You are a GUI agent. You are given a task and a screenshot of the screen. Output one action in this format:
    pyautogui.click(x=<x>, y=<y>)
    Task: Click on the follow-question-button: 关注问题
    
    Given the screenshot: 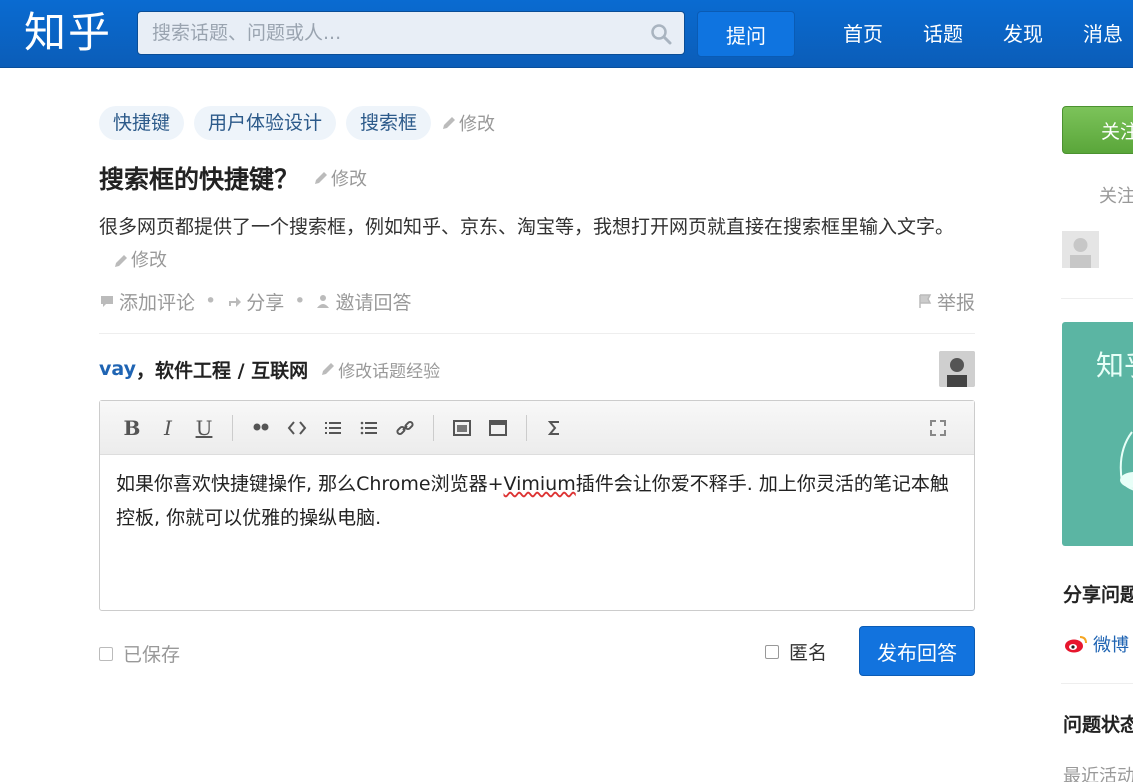 What is the action you would take?
    pyautogui.click(x=1097, y=130)
    